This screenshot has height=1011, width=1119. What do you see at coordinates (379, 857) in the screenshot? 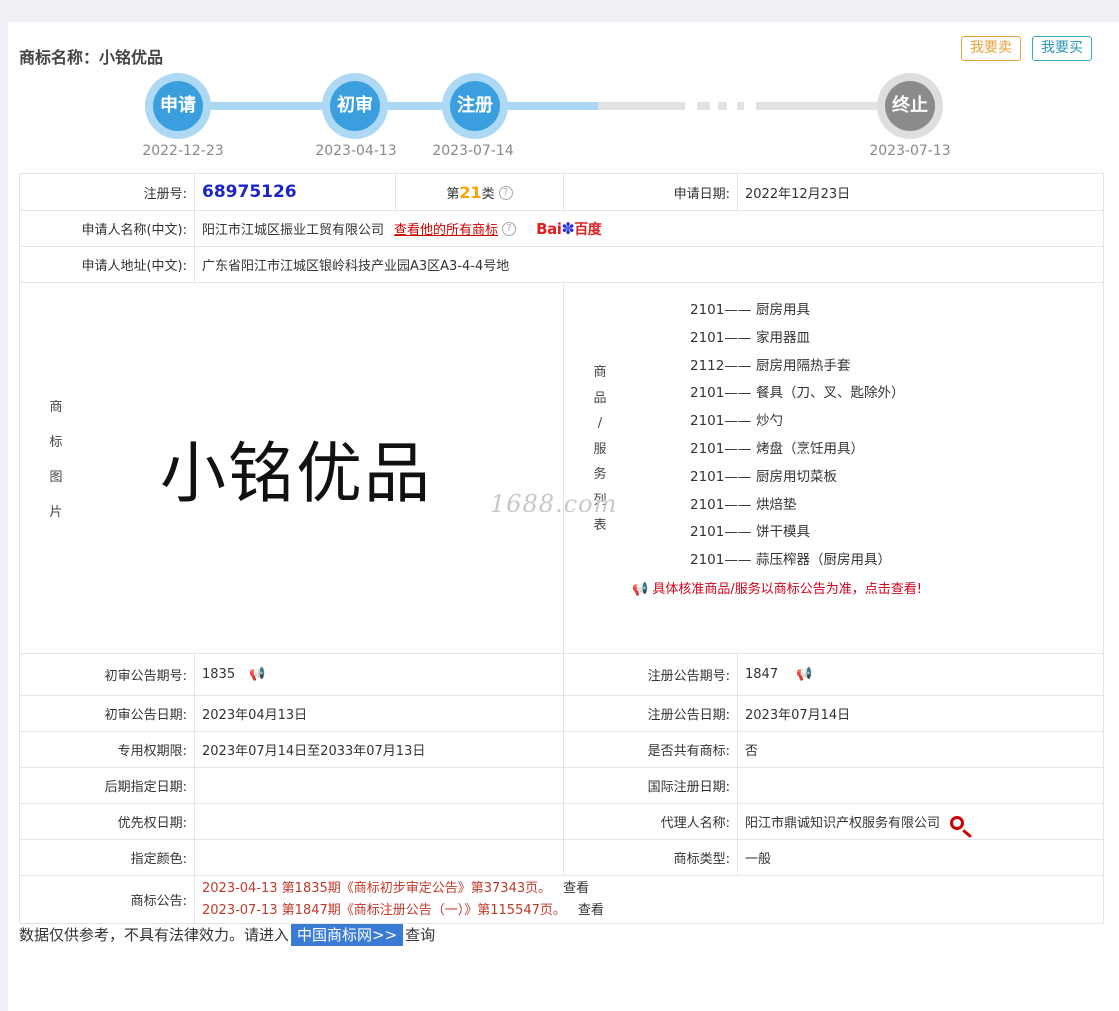
I see `color-value` at bounding box center [379, 857].